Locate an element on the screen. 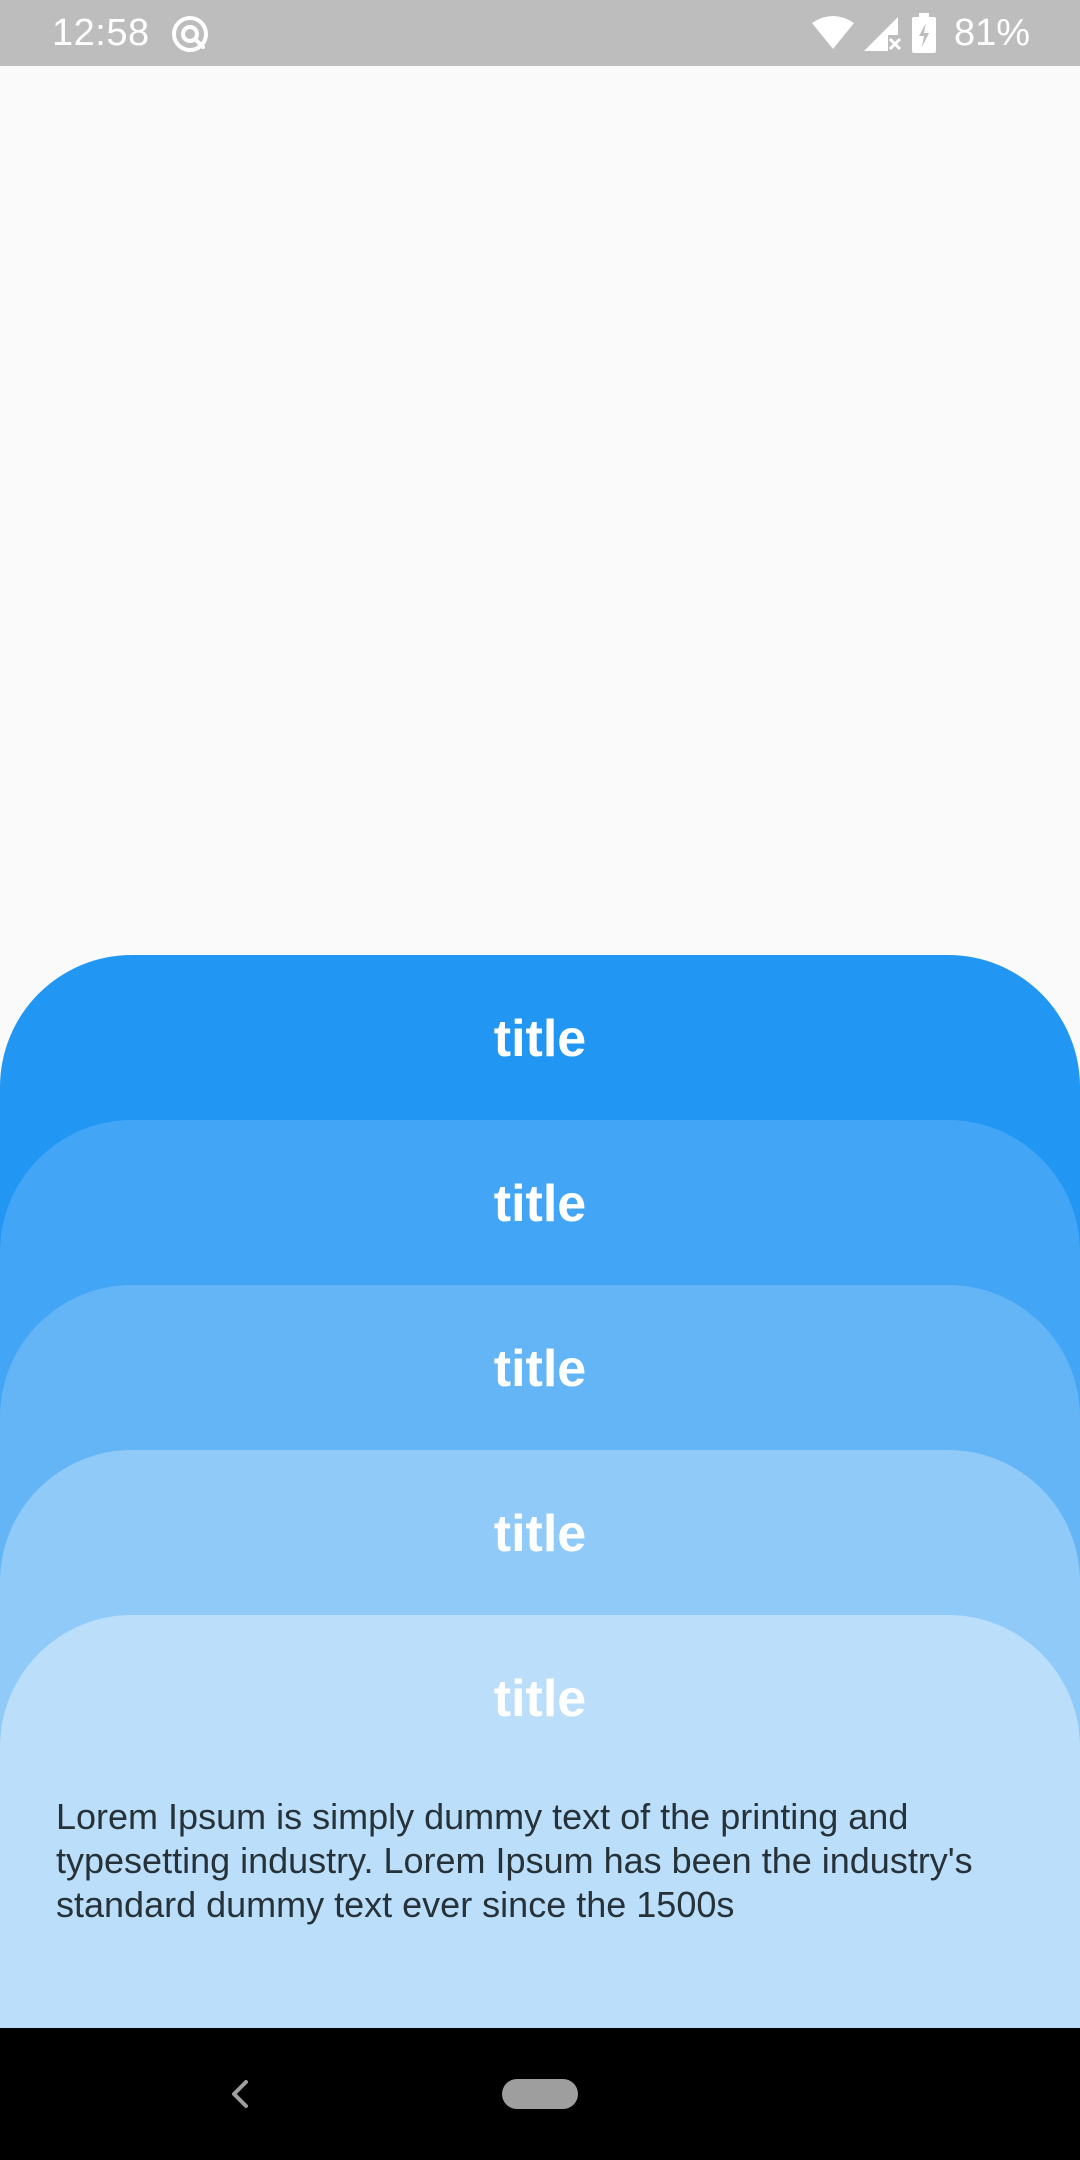 The height and width of the screenshot is (2160, 1080). sync-circle-icon is located at coordinates (190, 34).